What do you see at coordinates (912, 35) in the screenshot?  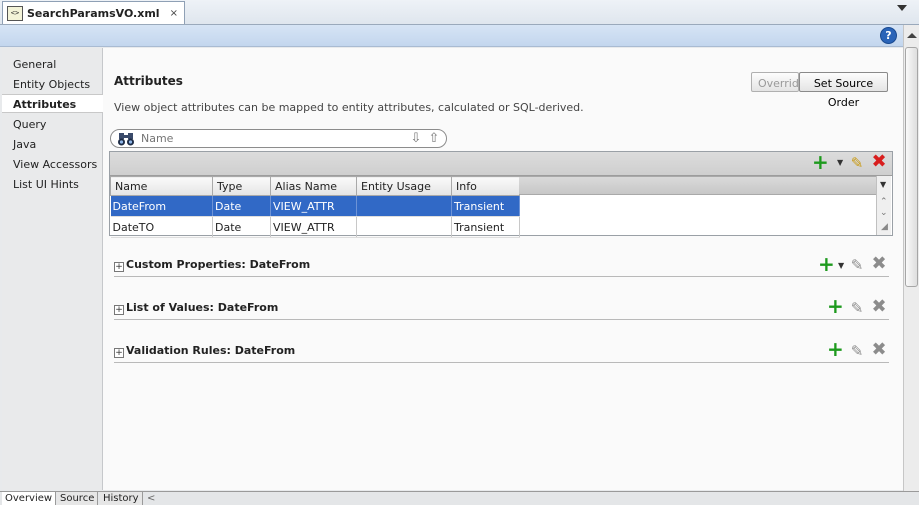 I see `scroll-up-icon` at bounding box center [912, 35].